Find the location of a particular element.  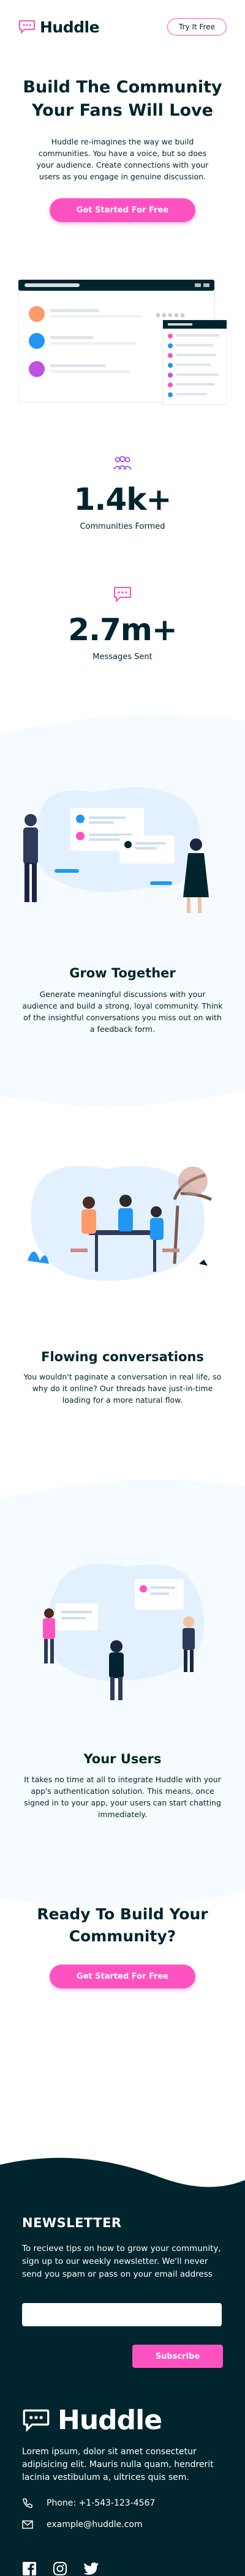

logo: Huddle is located at coordinates (59, 27).